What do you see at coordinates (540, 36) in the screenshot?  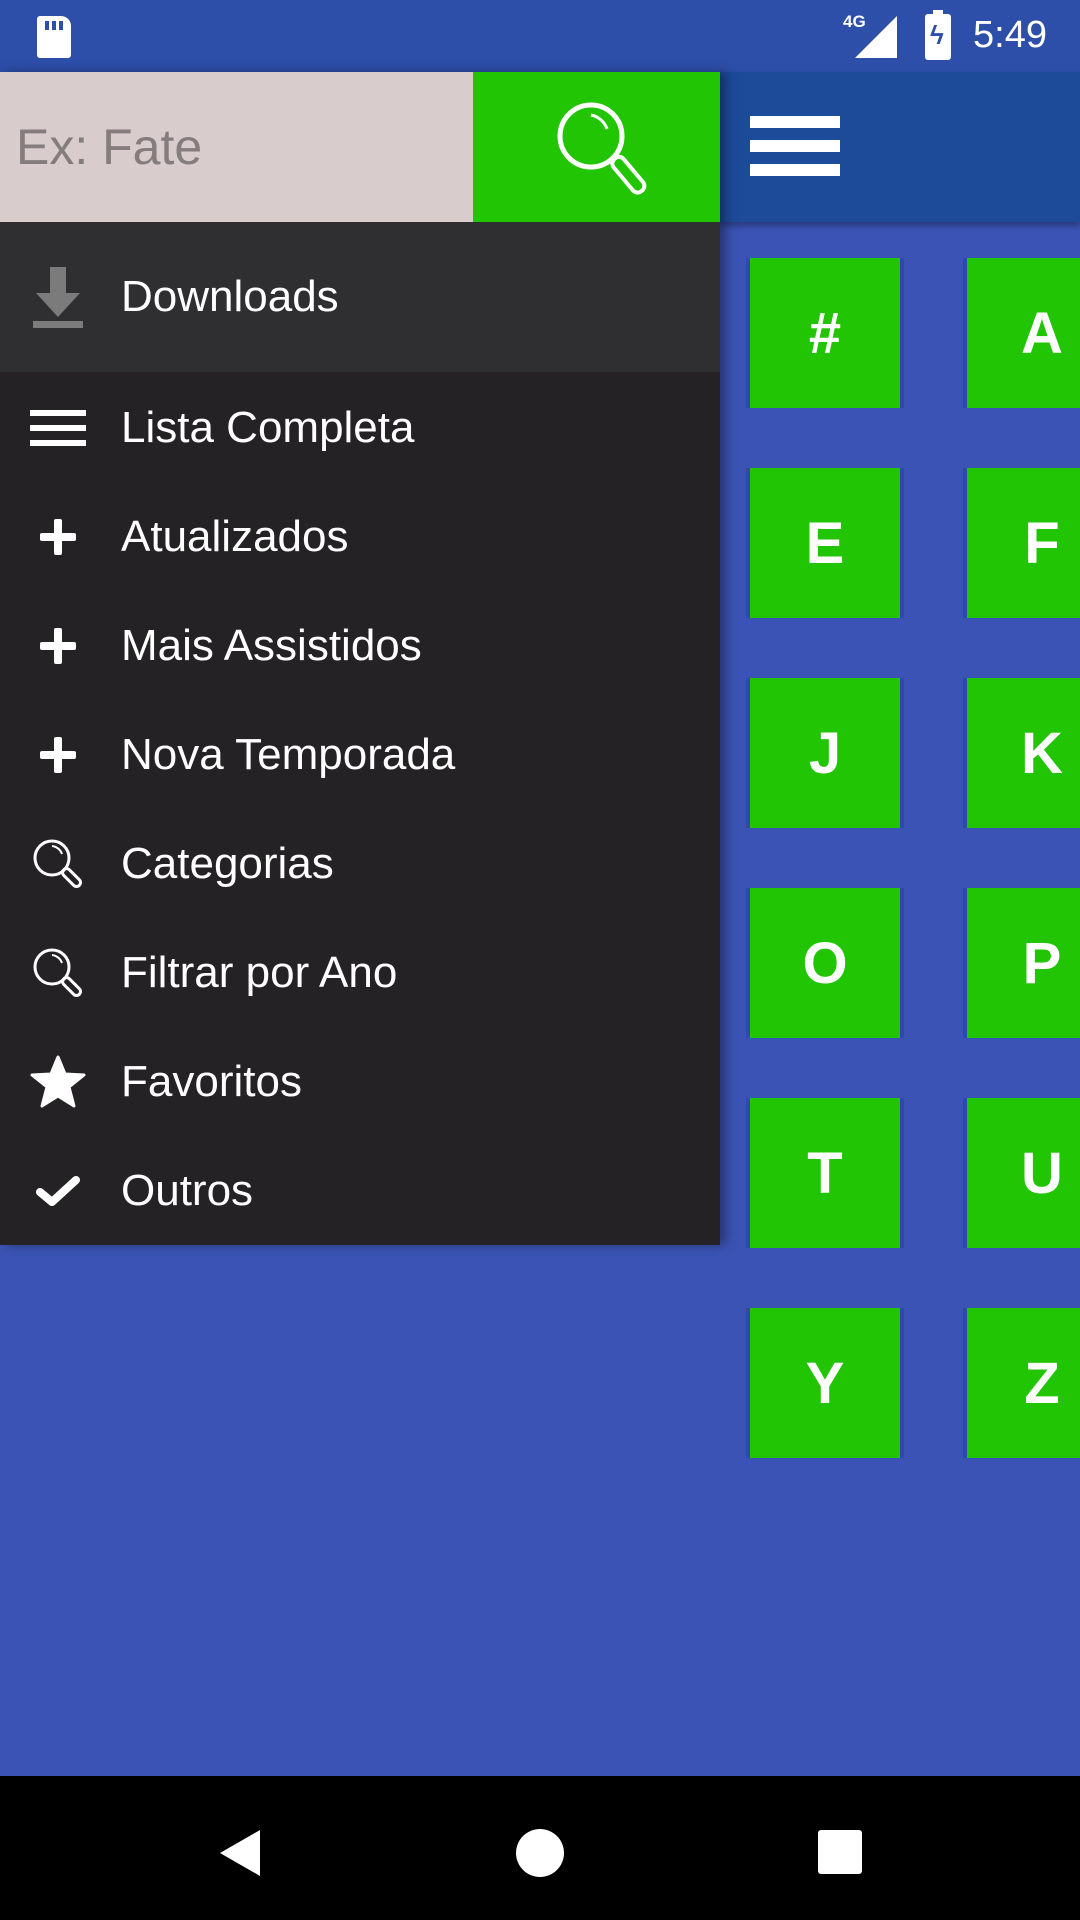 I see `status-bar: 4G ϟ 5:49` at bounding box center [540, 36].